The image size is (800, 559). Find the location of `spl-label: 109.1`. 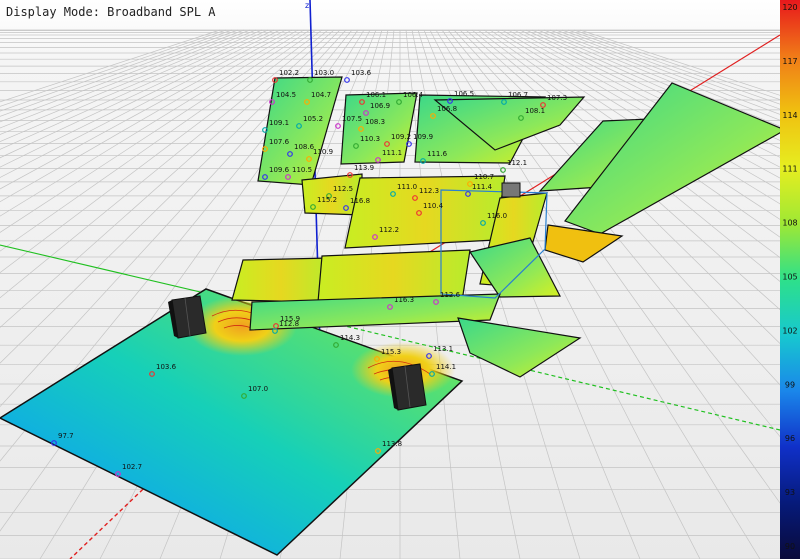

spl-label: 109.1 is located at coordinates (279, 123).